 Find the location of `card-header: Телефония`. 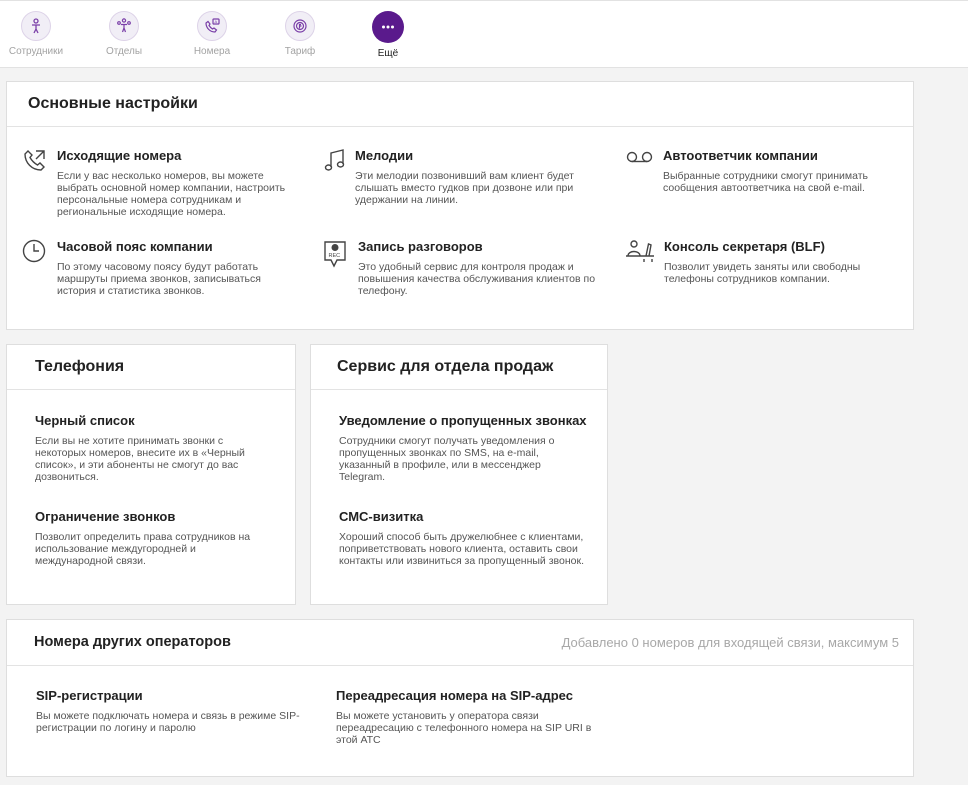

card-header: Телефония is located at coordinates (151, 367).